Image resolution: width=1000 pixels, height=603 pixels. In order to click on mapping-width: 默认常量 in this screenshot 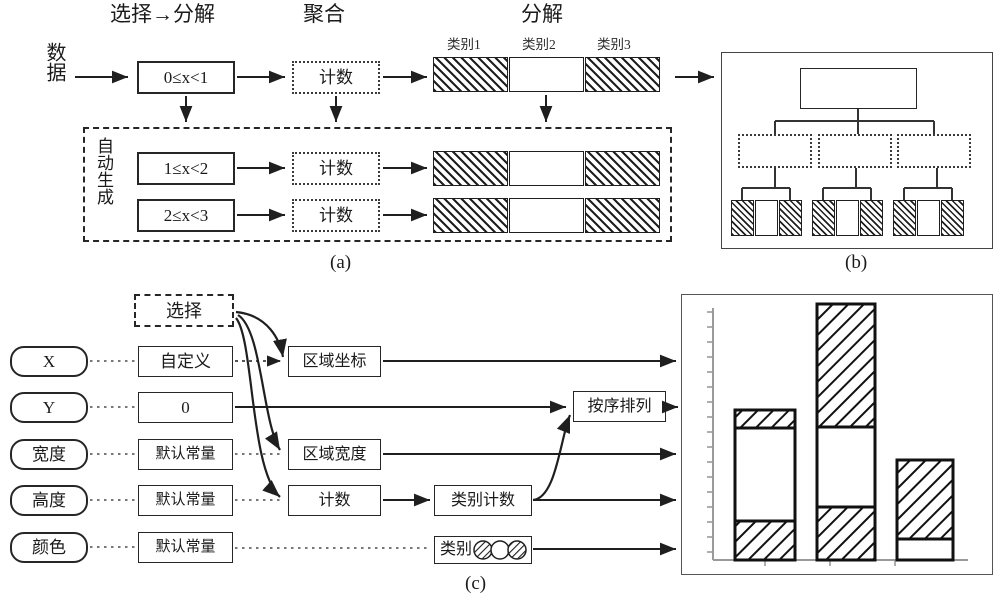, I will do `click(185, 454)`.